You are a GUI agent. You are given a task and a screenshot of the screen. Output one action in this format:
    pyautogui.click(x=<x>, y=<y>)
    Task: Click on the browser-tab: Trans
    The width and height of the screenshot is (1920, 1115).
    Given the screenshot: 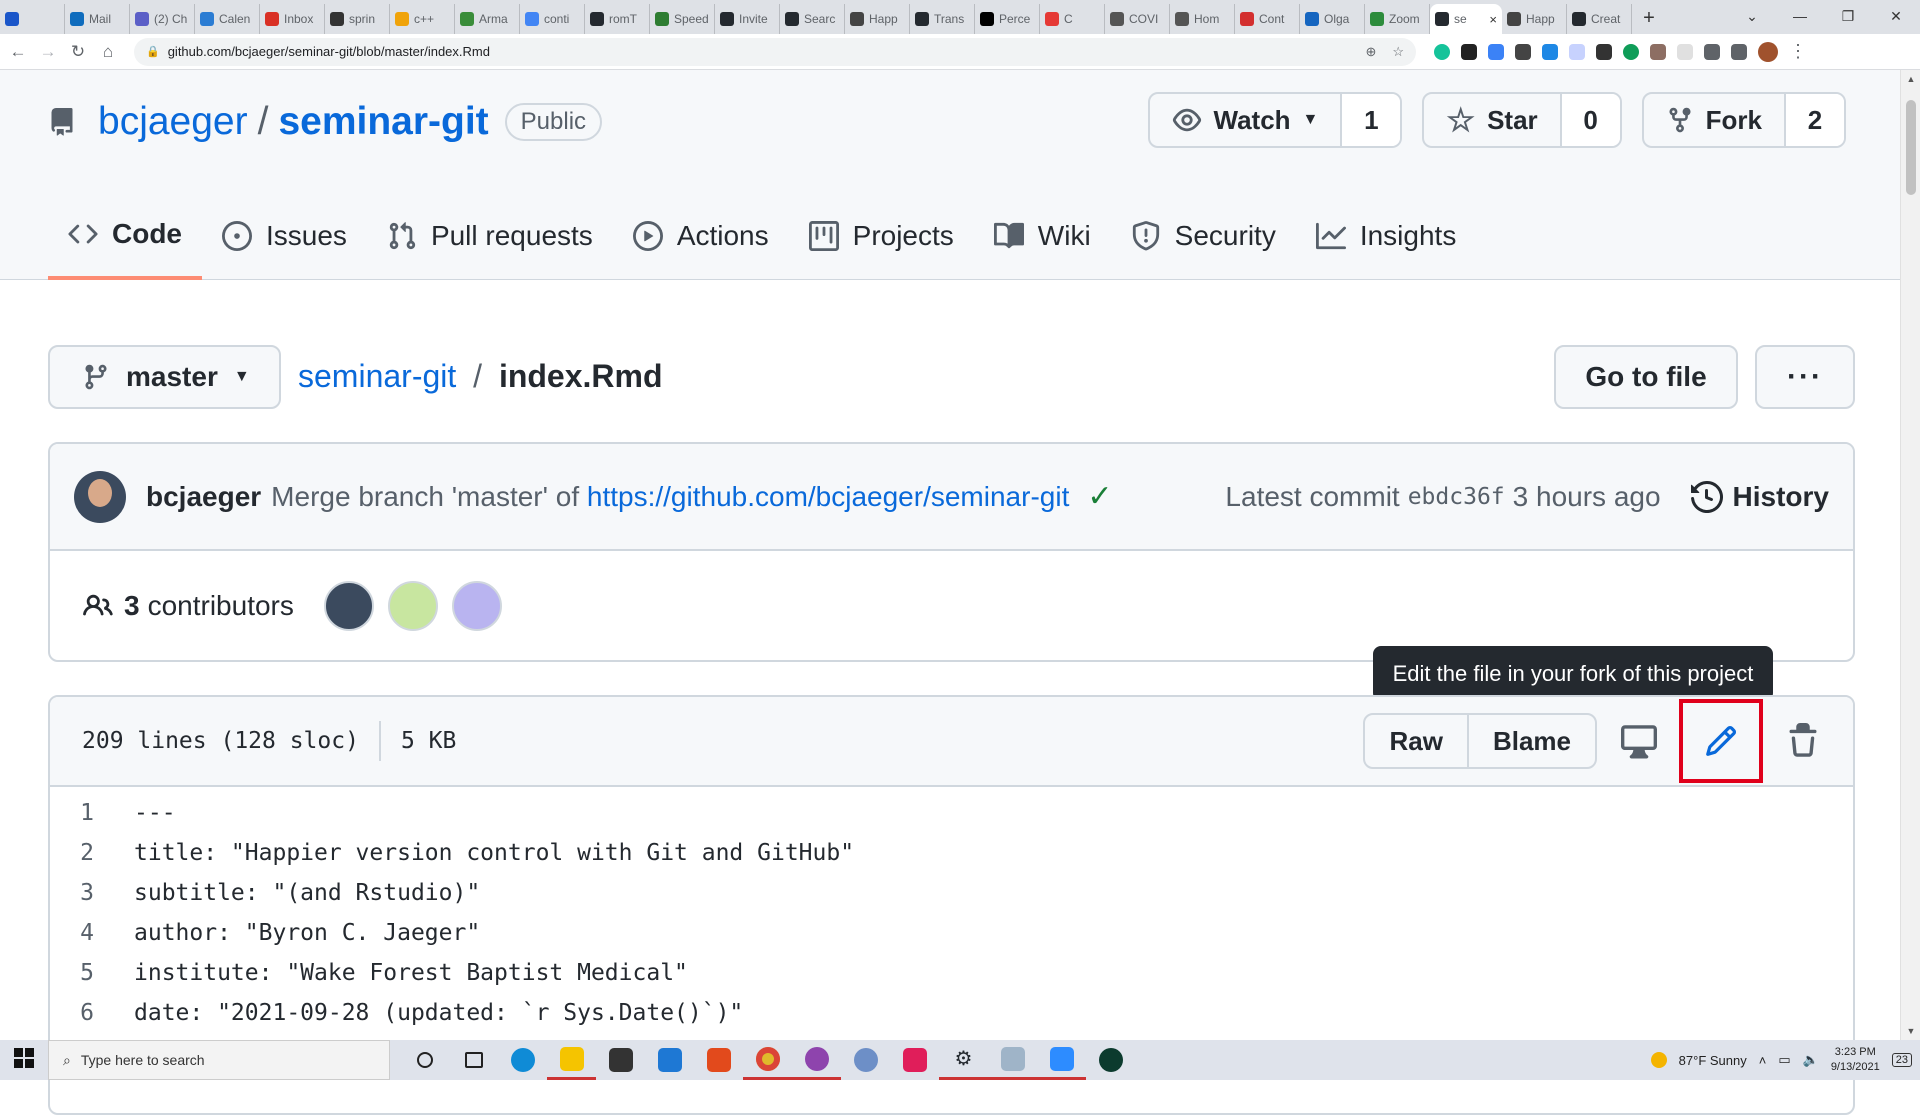 What is the action you would take?
    pyautogui.click(x=942, y=19)
    